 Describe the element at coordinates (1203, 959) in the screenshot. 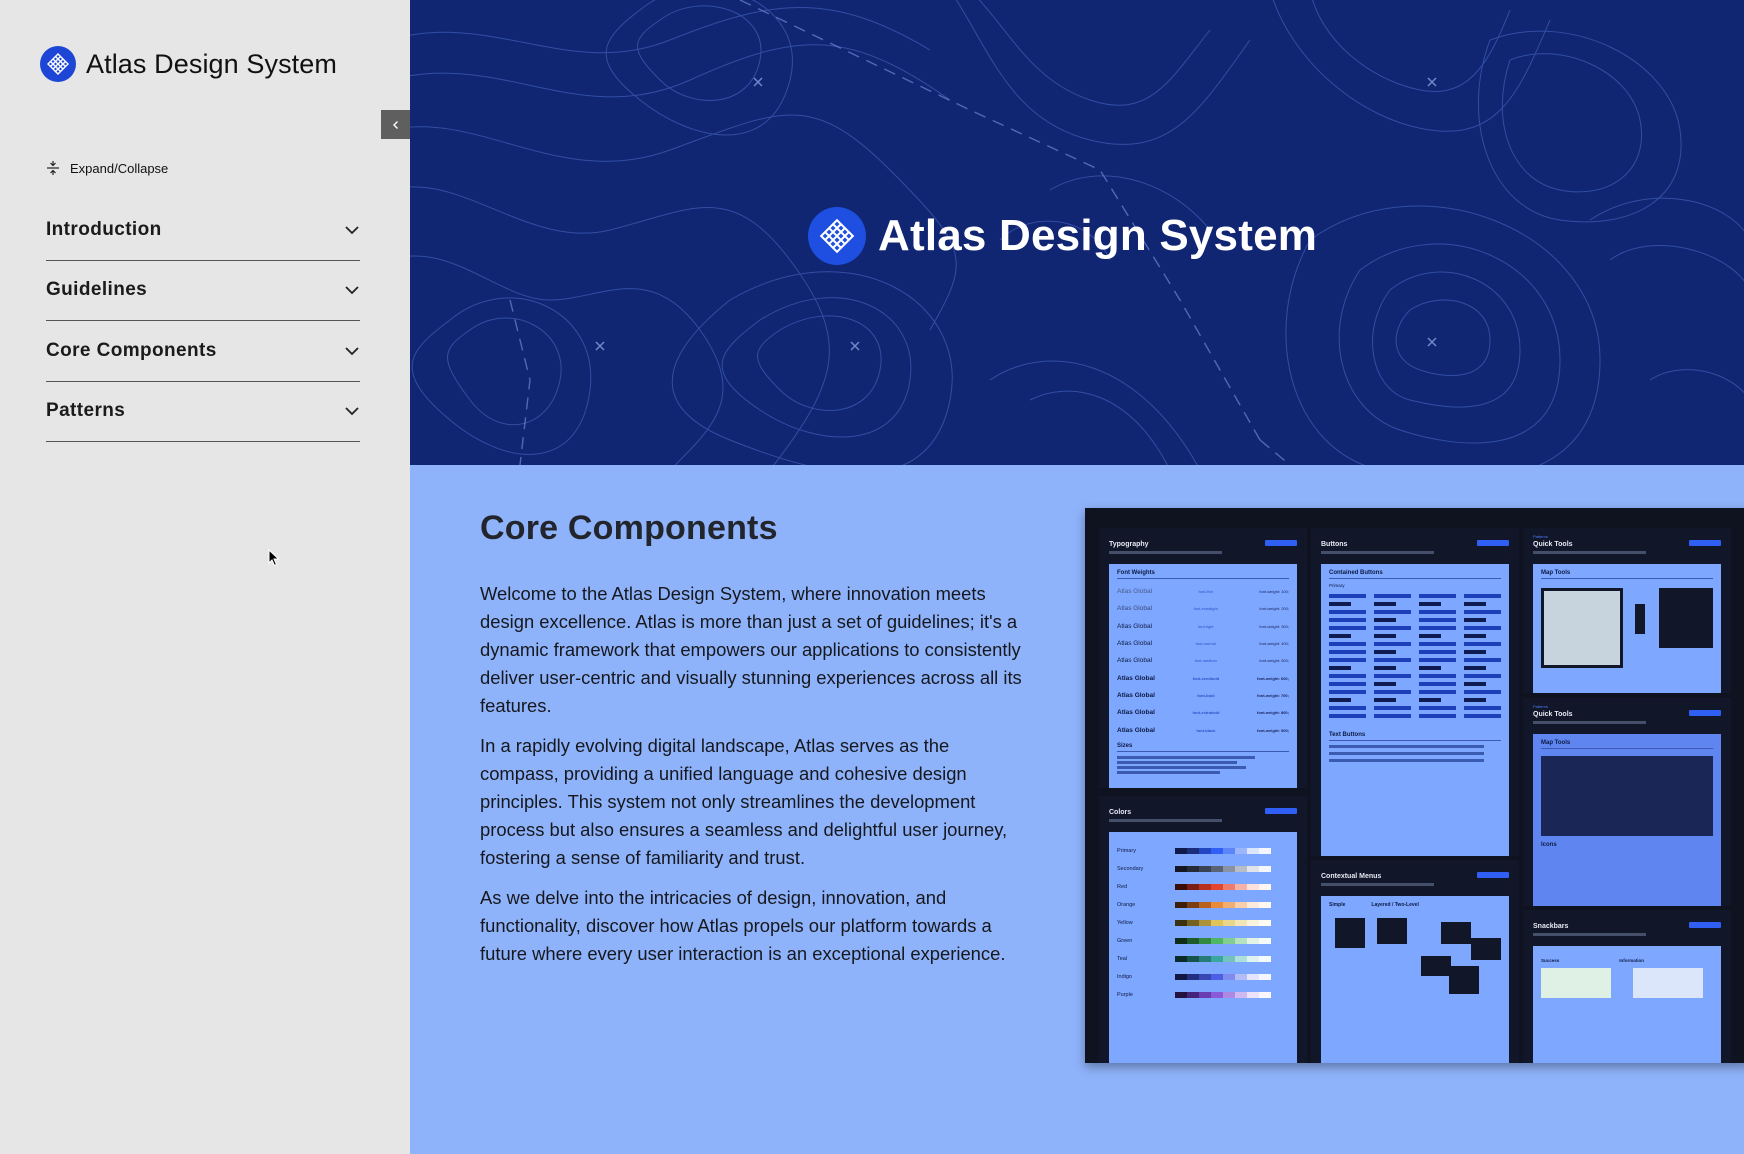

I see `color-row: Teal` at that location.